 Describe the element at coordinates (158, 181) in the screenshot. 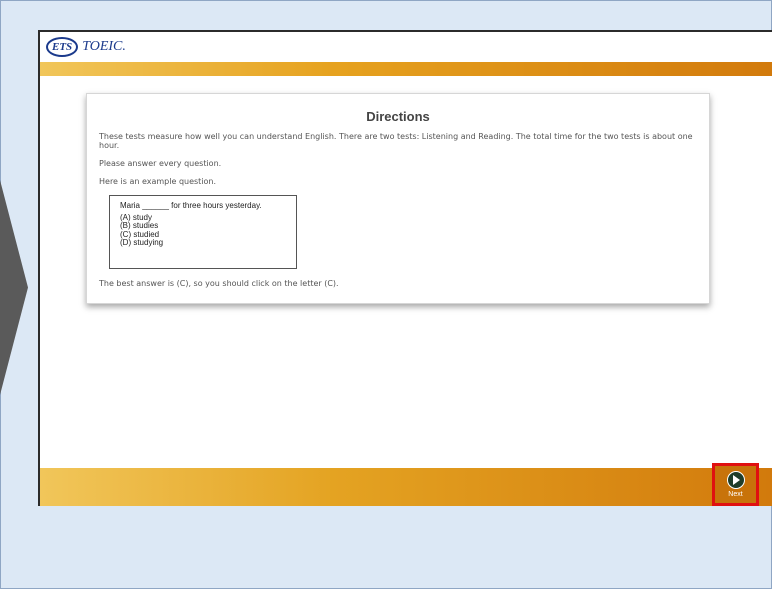

I see `directions-paragraph-example-intro: Here is an example question.` at that location.